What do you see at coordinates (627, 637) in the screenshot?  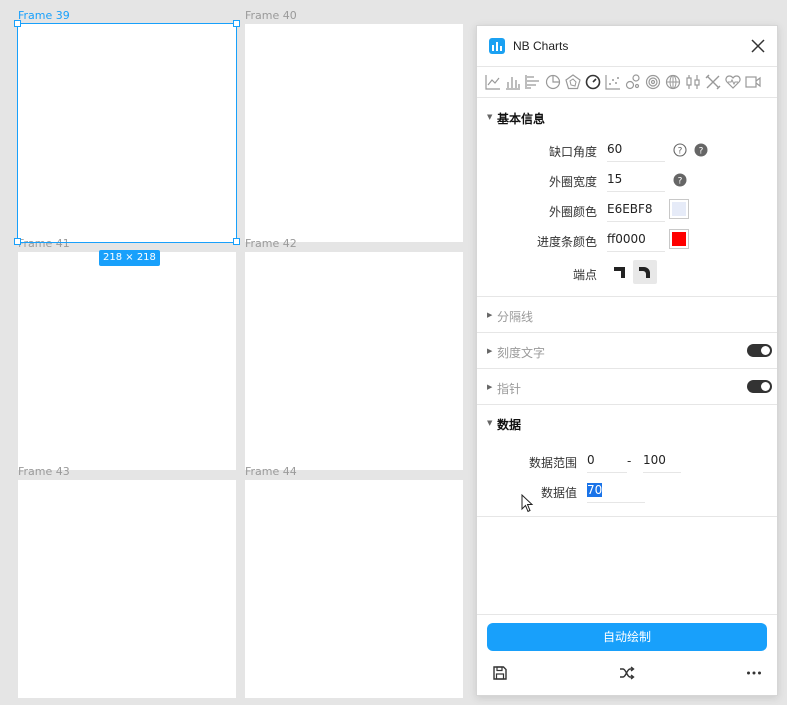 I see `auto-draw-button: 自动绘制` at bounding box center [627, 637].